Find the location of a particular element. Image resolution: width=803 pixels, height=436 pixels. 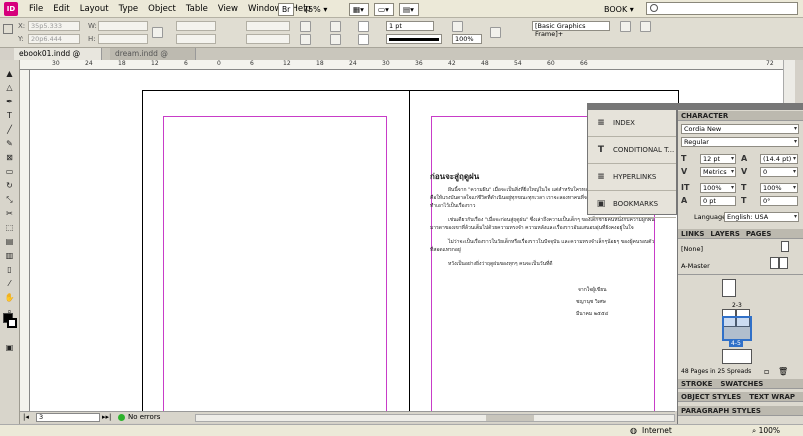

fill-swatch is located at coordinates (363, 26).